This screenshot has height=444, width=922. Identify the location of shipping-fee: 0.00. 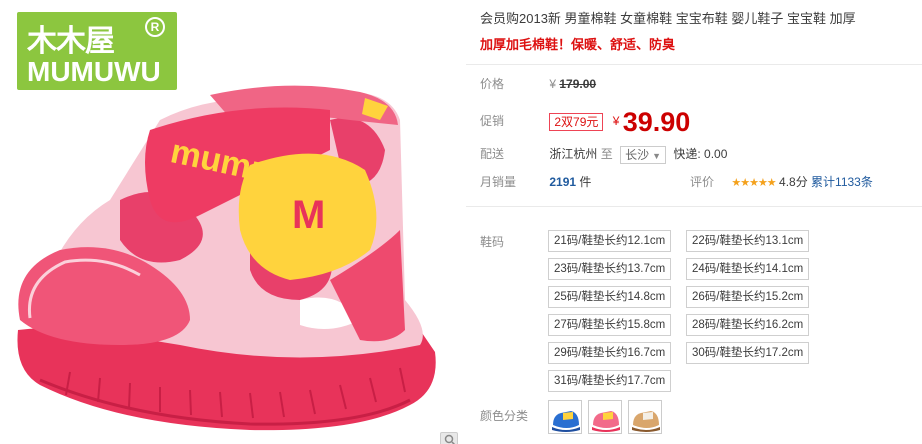
(716, 154).